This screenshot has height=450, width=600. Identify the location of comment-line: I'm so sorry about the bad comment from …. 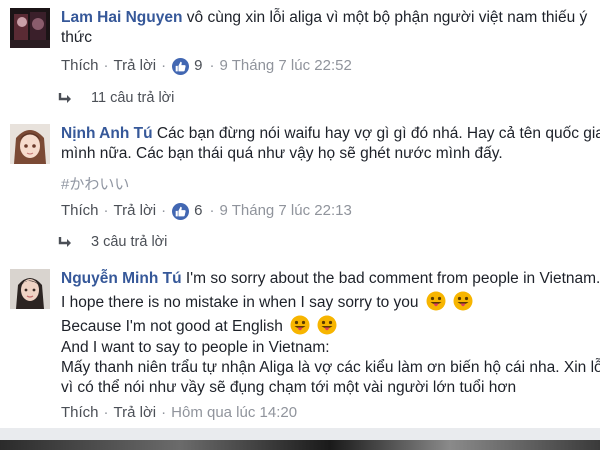
(392, 278).